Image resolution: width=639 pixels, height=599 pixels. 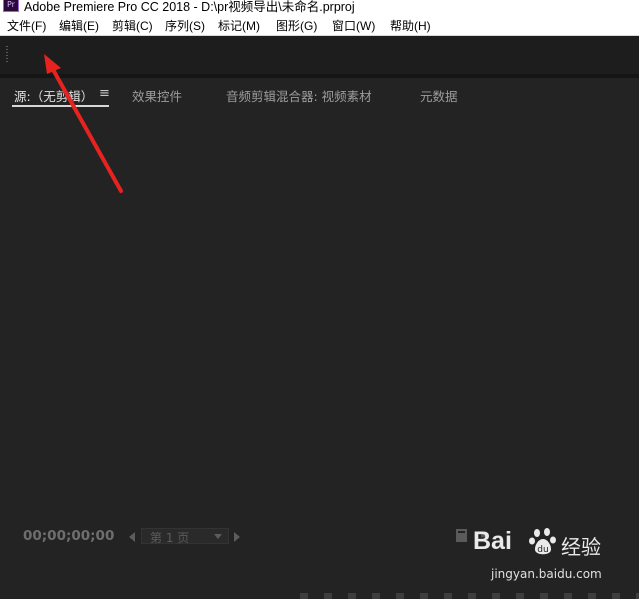 I want to click on menu-sequence: 序列(S), so click(x=185, y=25).